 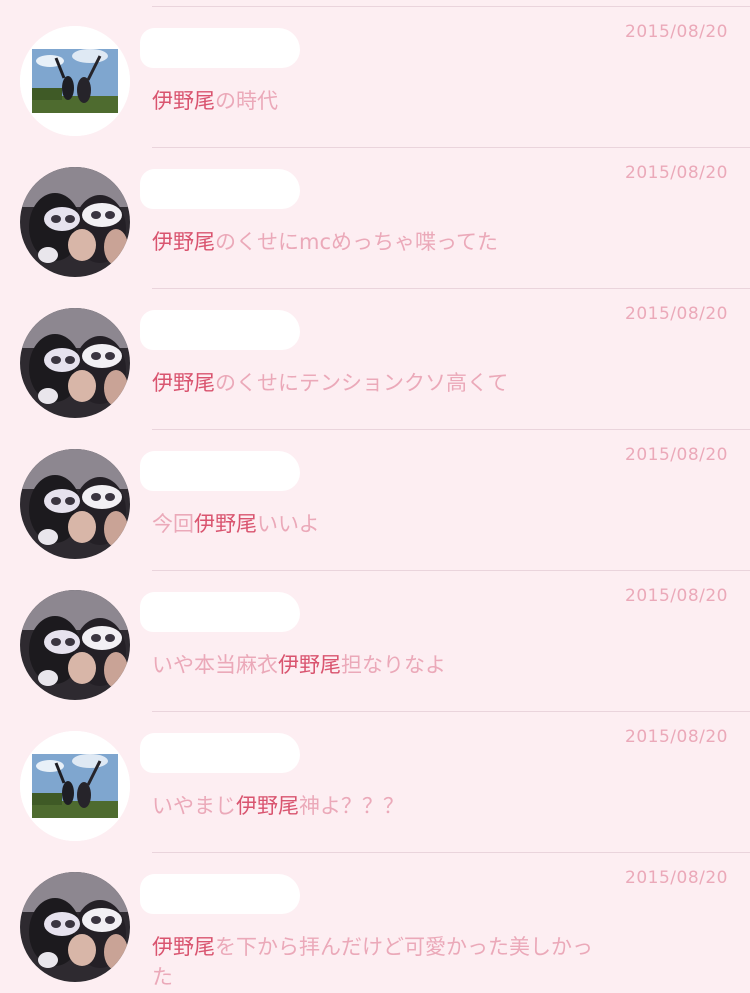 I want to click on tweet-text-segment: 今回, so click(x=173, y=524).